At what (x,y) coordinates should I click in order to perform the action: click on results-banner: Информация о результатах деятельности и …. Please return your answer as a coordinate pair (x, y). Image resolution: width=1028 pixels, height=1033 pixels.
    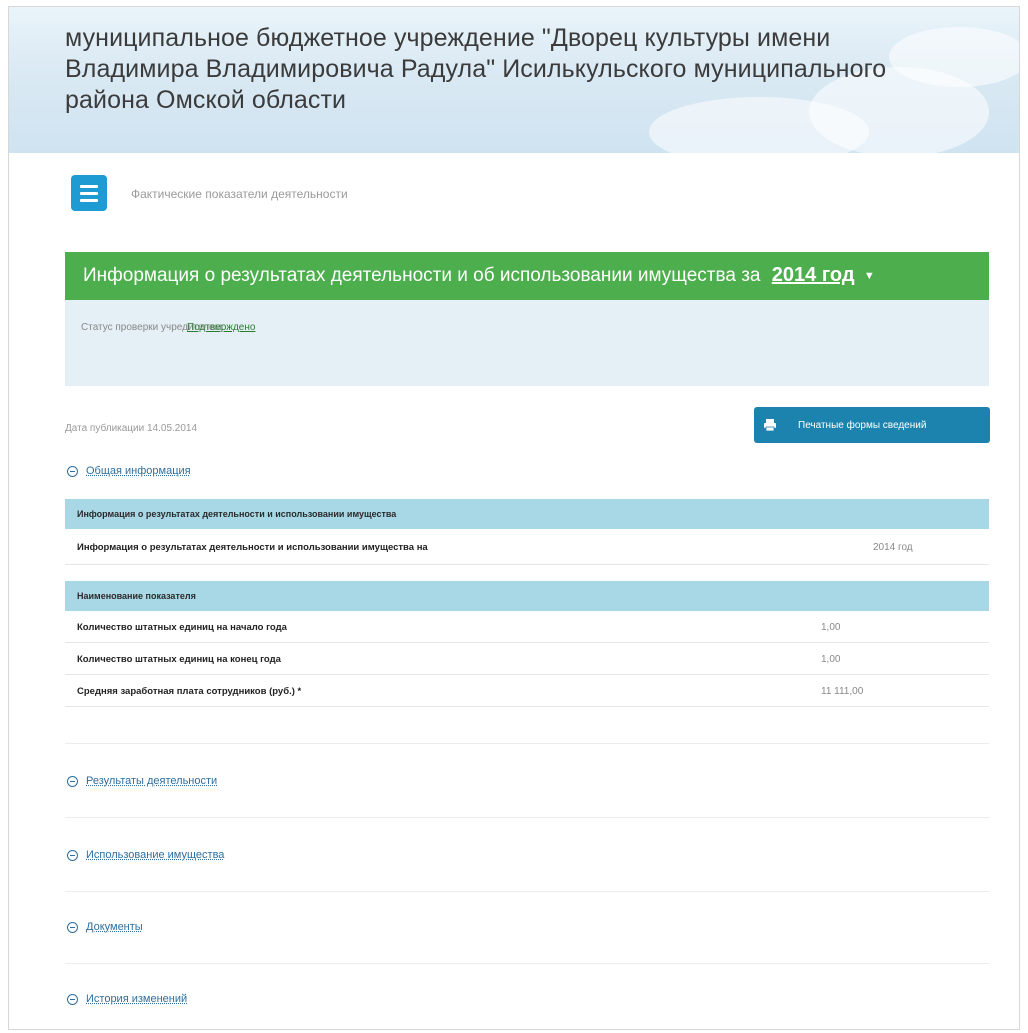
    Looking at the image, I should click on (527, 276).